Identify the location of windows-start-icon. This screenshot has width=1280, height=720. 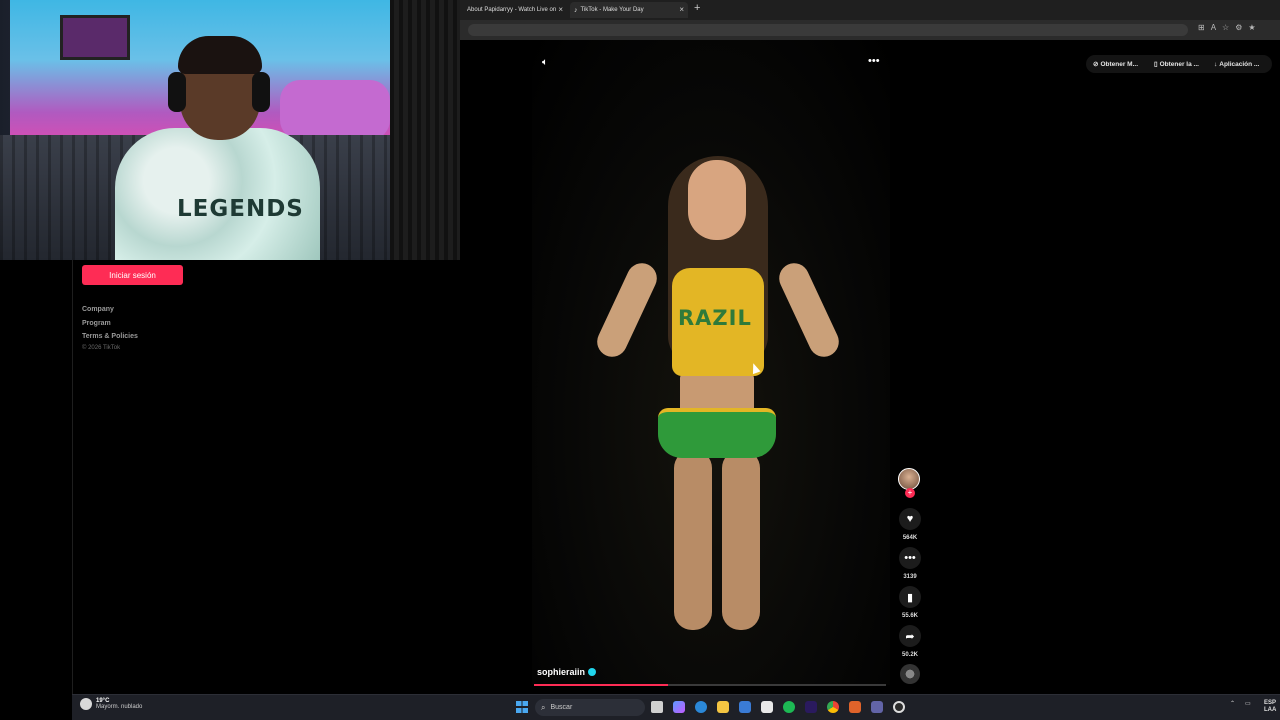
(522, 707).